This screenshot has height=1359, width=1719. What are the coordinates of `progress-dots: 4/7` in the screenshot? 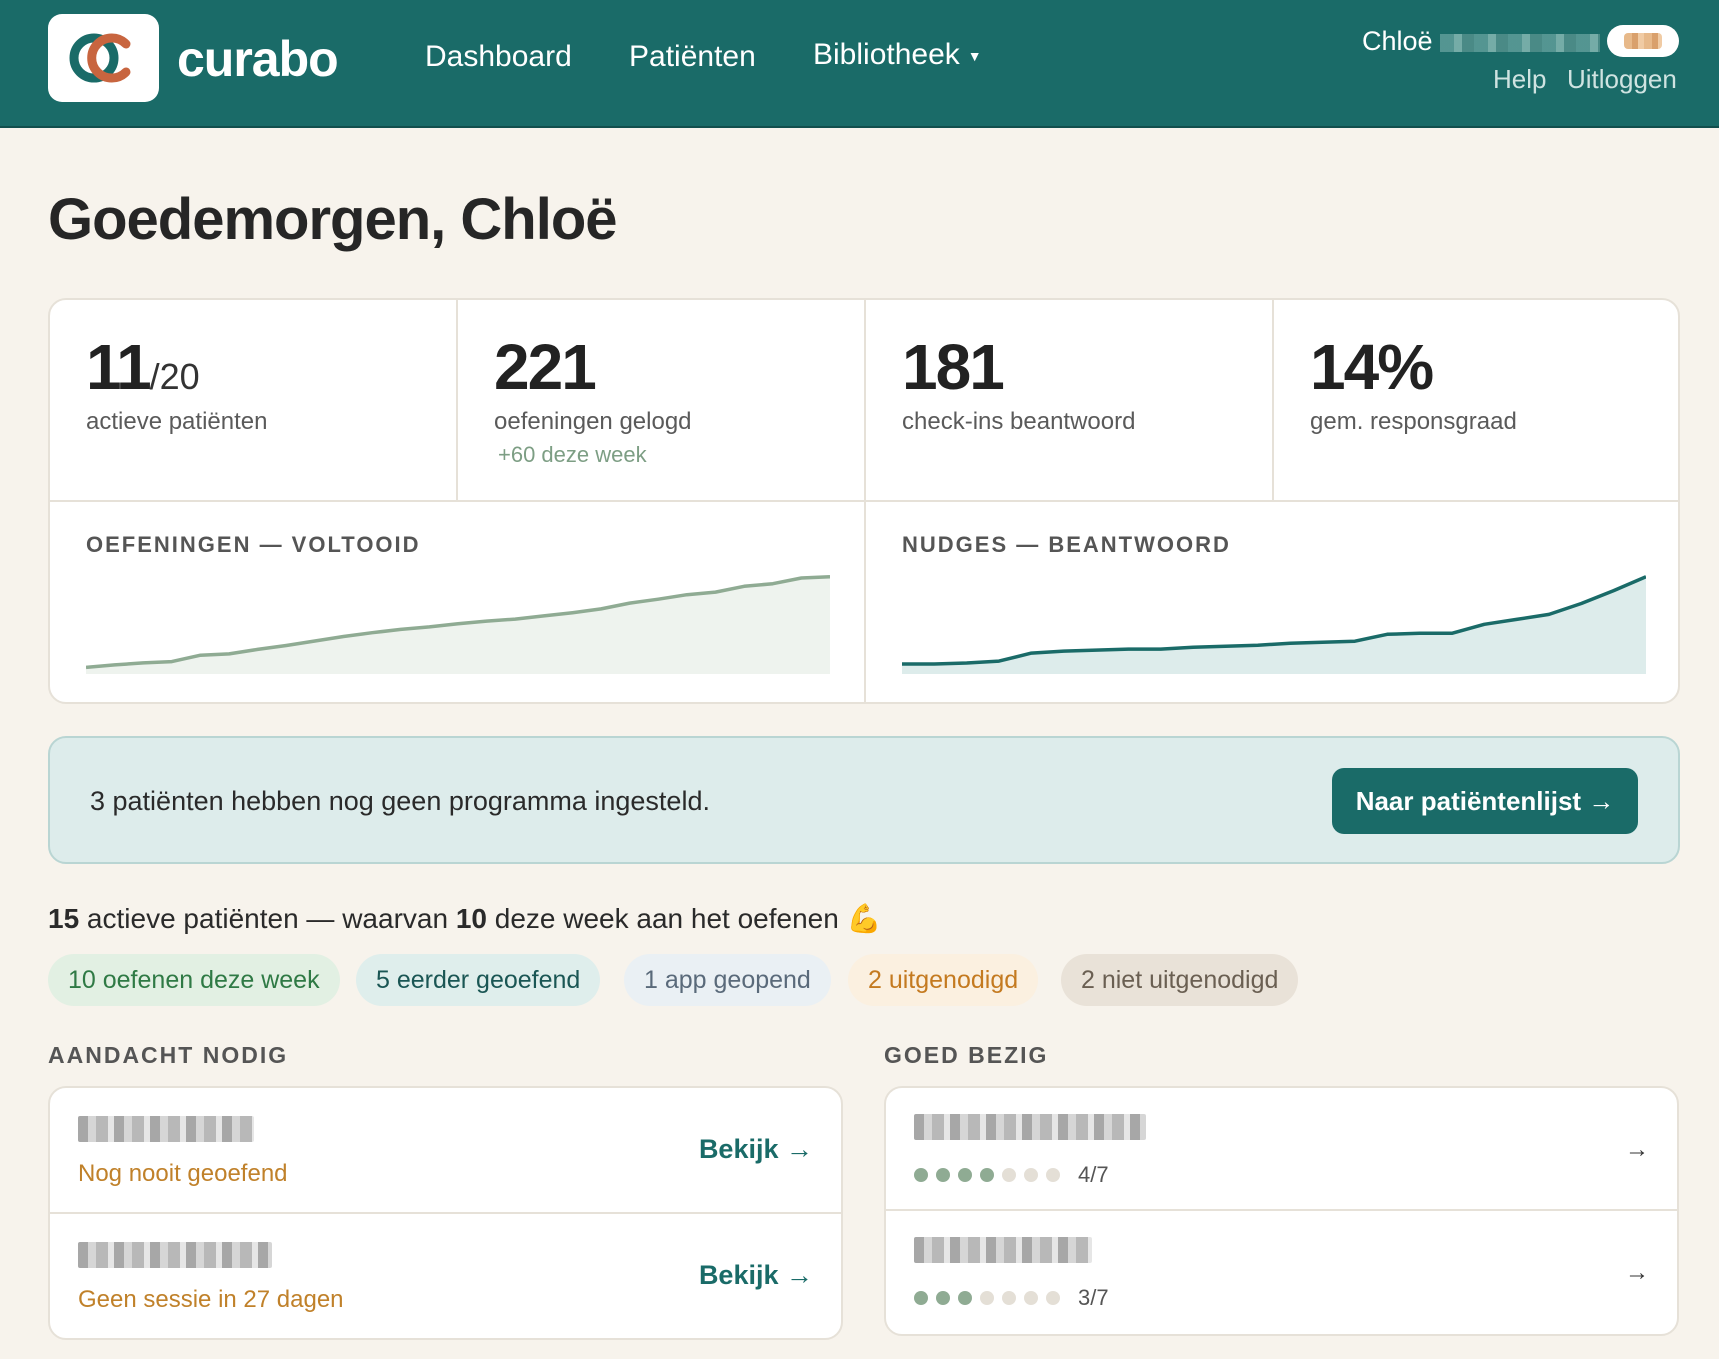 It's located at (1011, 1175).